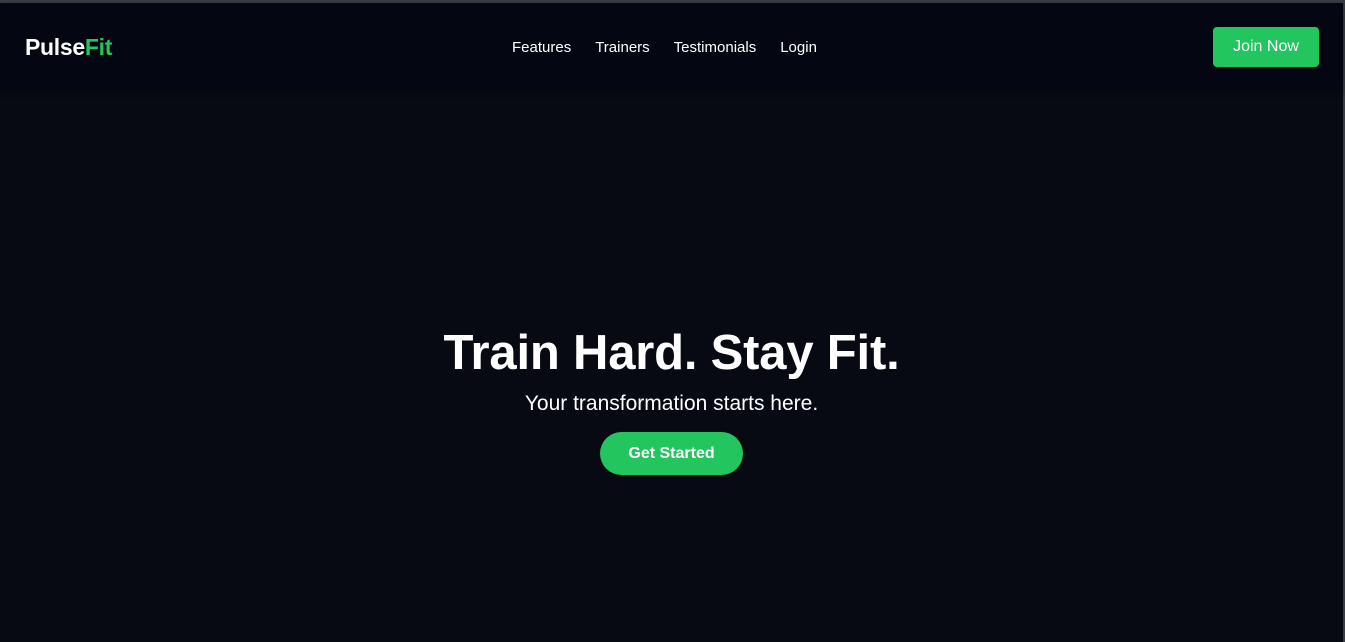 Image resolution: width=1345 pixels, height=642 pixels. Describe the element at coordinates (1266, 47) in the screenshot. I see `join-now-button: Join Now` at that location.